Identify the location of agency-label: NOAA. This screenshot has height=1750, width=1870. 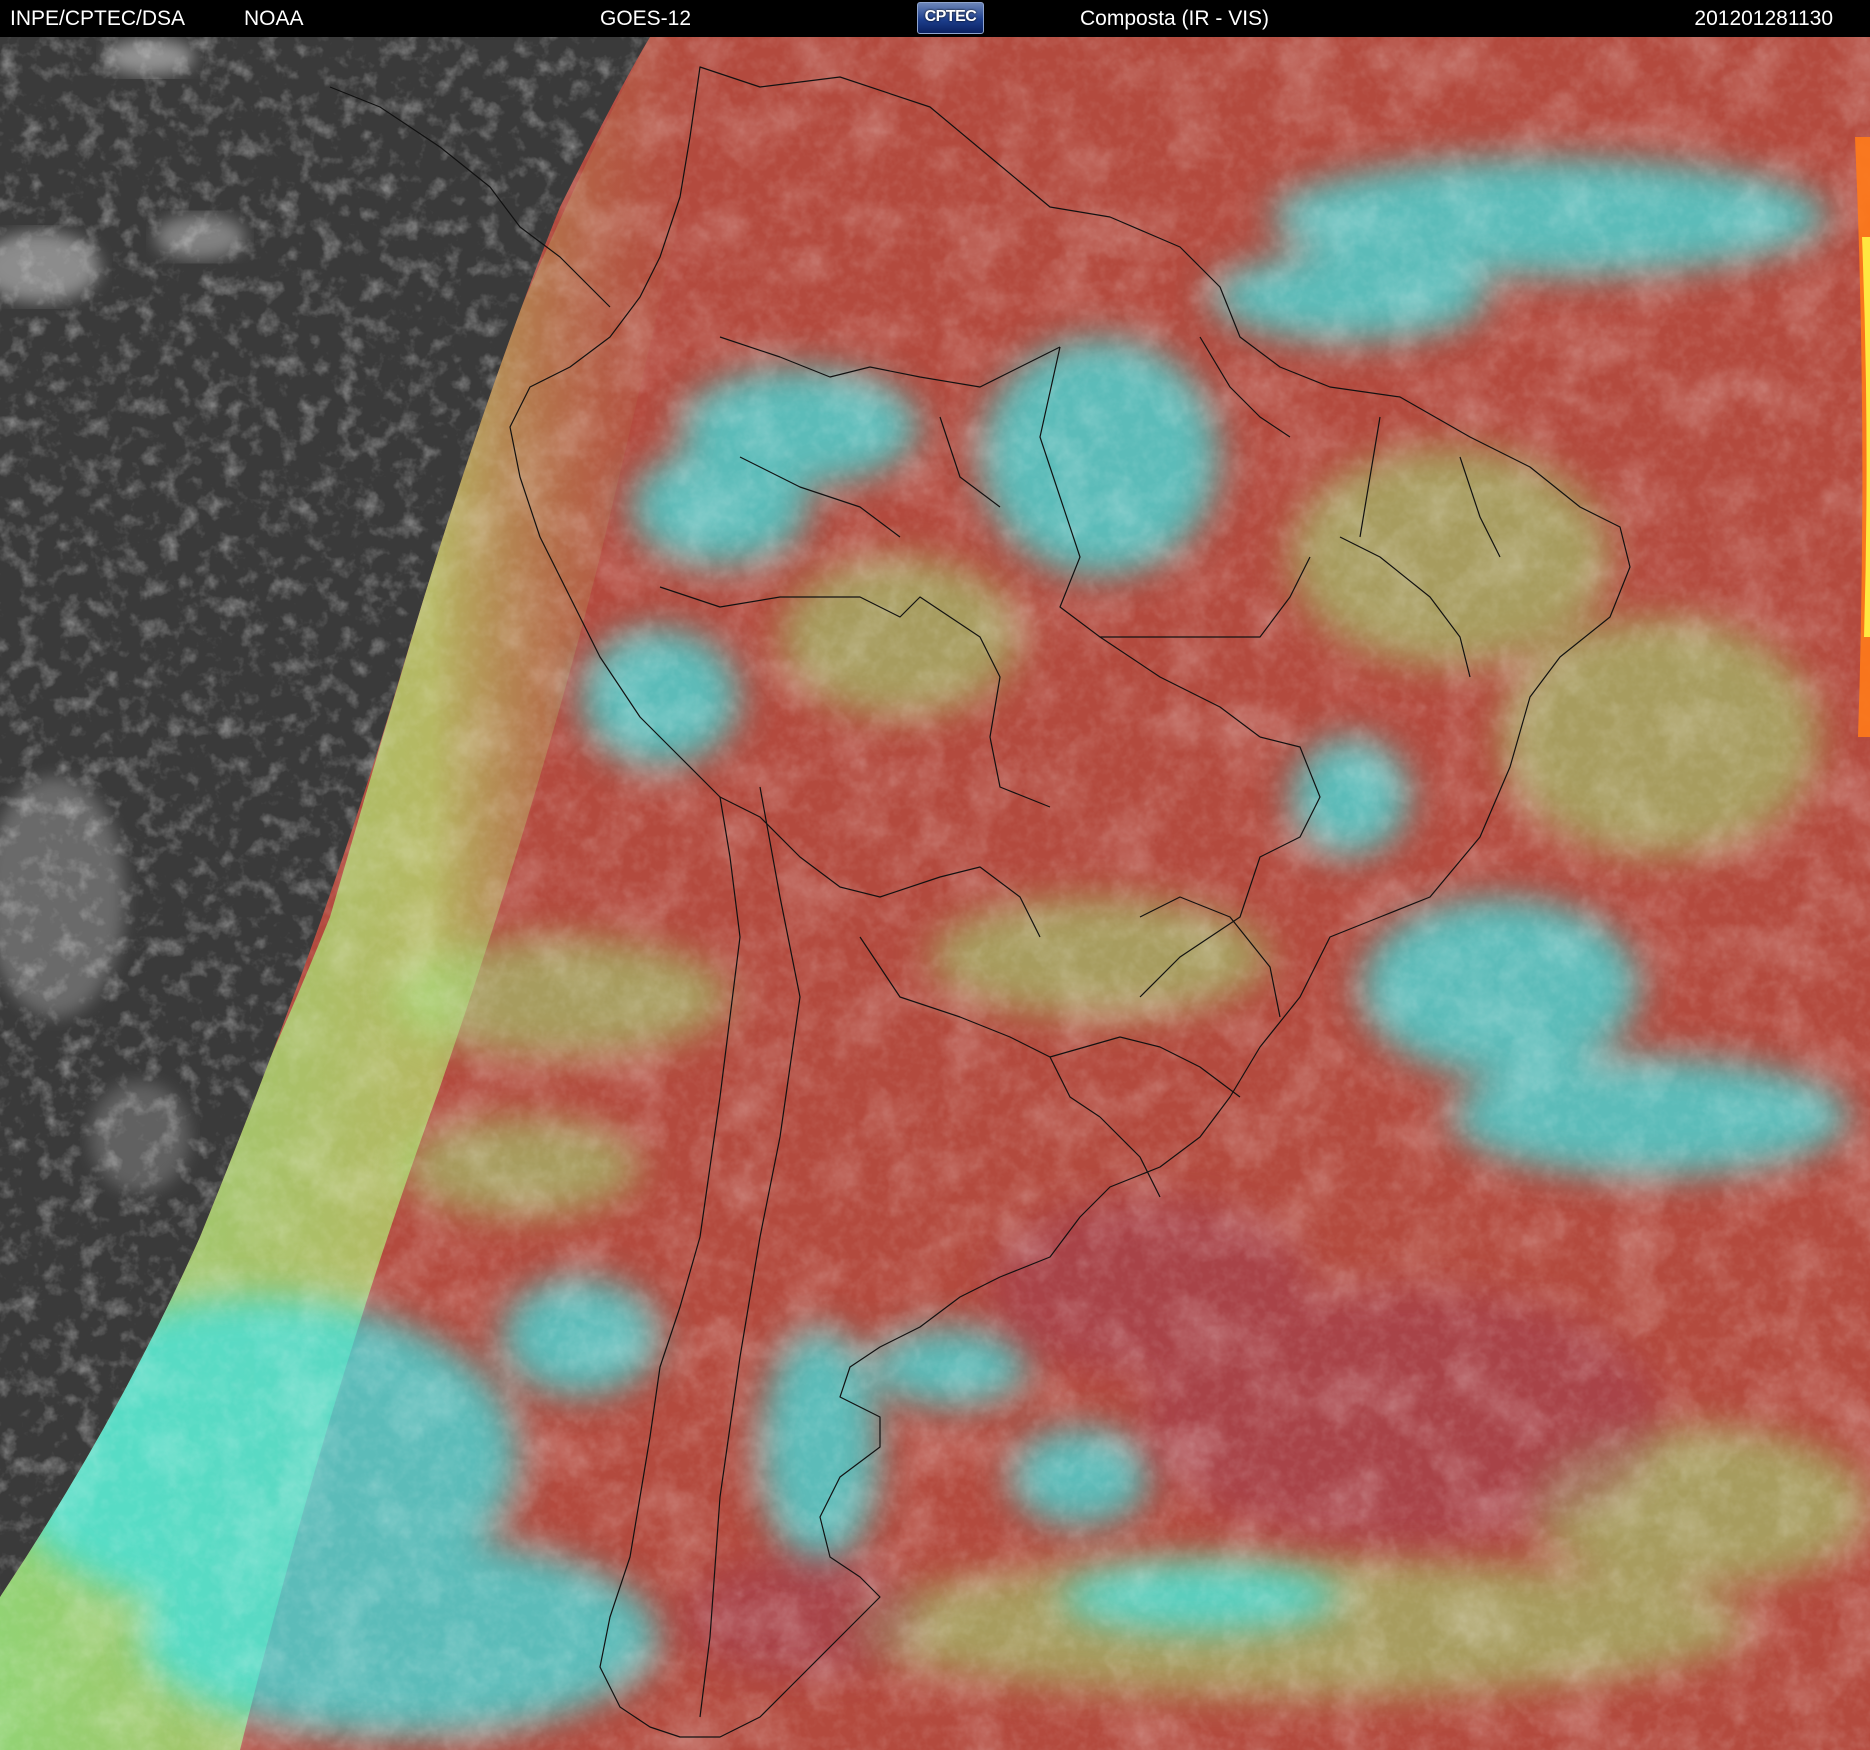
(274, 18).